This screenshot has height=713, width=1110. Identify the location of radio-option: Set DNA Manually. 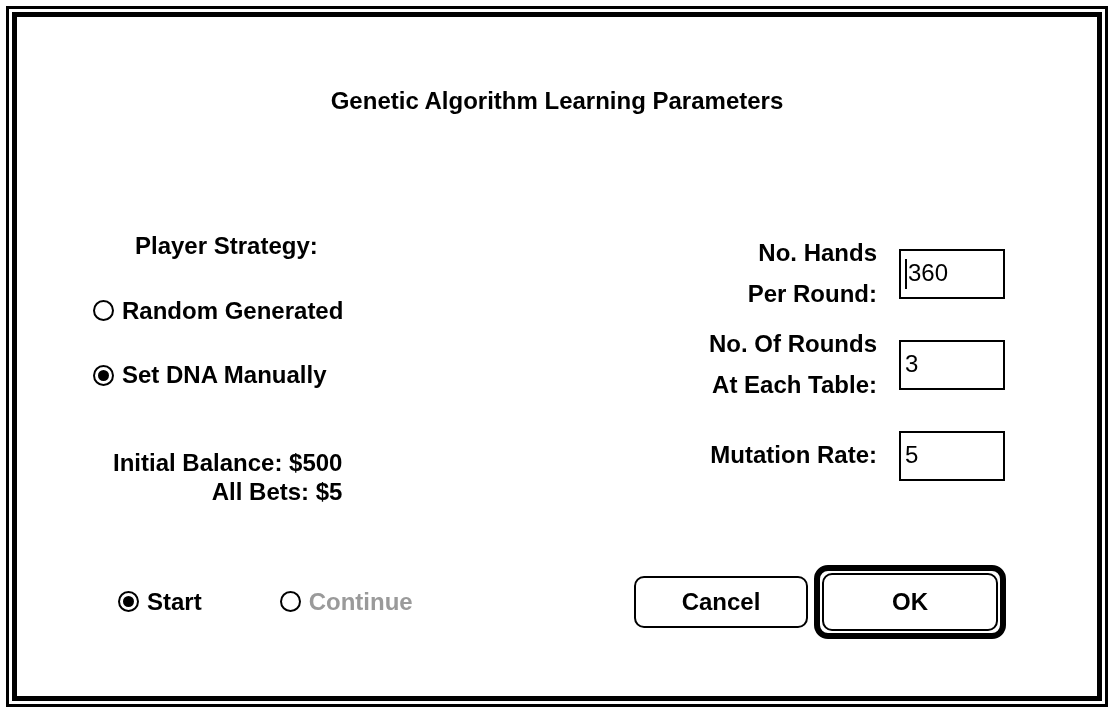
(210, 376).